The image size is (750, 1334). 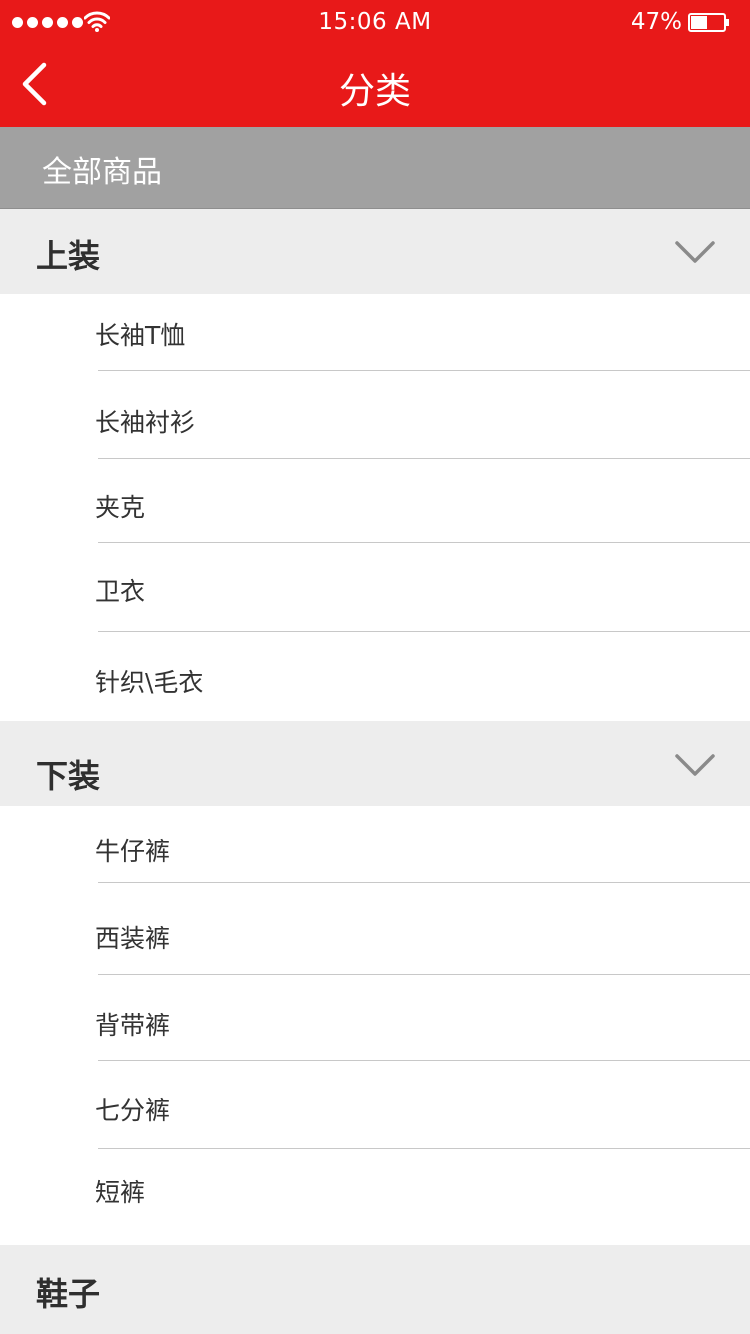 What do you see at coordinates (145, 422) in the screenshot?
I see `list-item-label: 长袖衬衫` at bounding box center [145, 422].